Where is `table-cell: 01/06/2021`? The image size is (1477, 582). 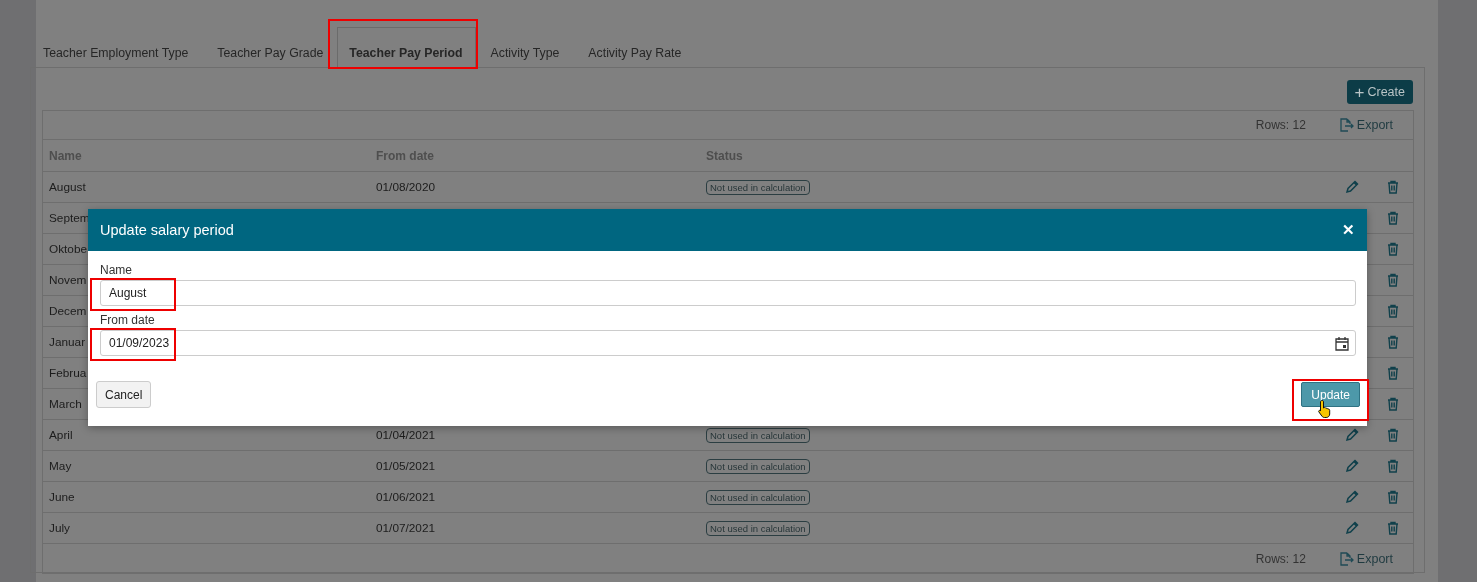
table-cell: 01/06/2021 is located at coordinates (406, 497).